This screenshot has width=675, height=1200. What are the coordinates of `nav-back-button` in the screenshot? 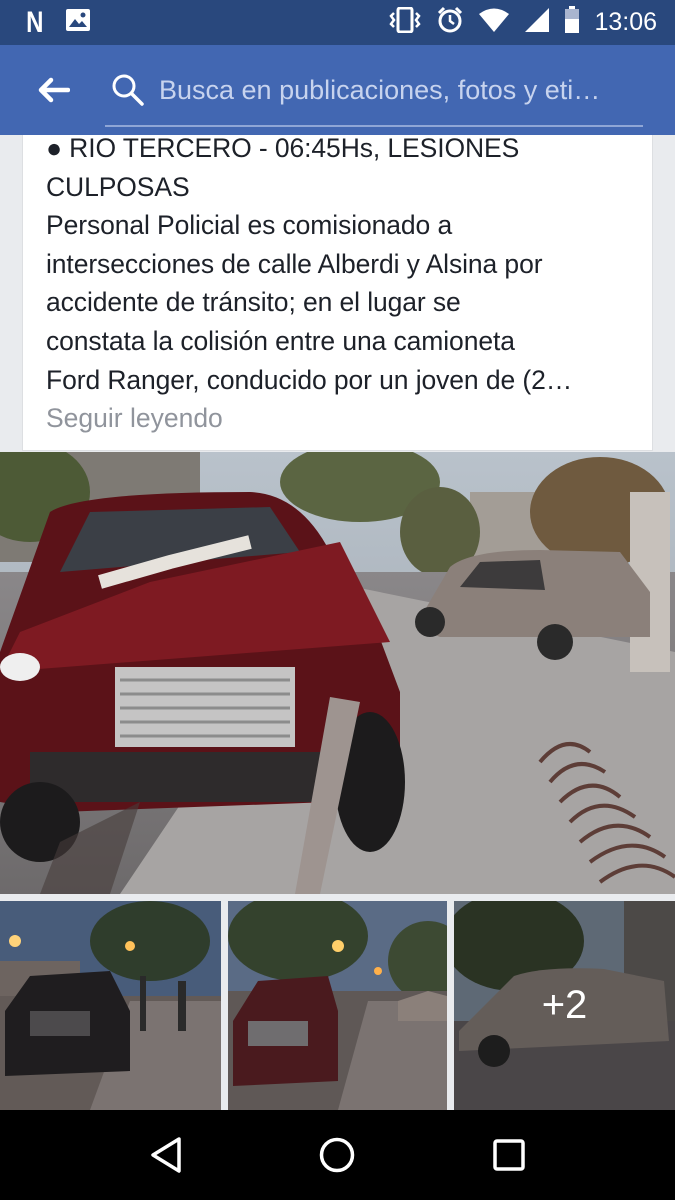 It's located at (166, 1155).